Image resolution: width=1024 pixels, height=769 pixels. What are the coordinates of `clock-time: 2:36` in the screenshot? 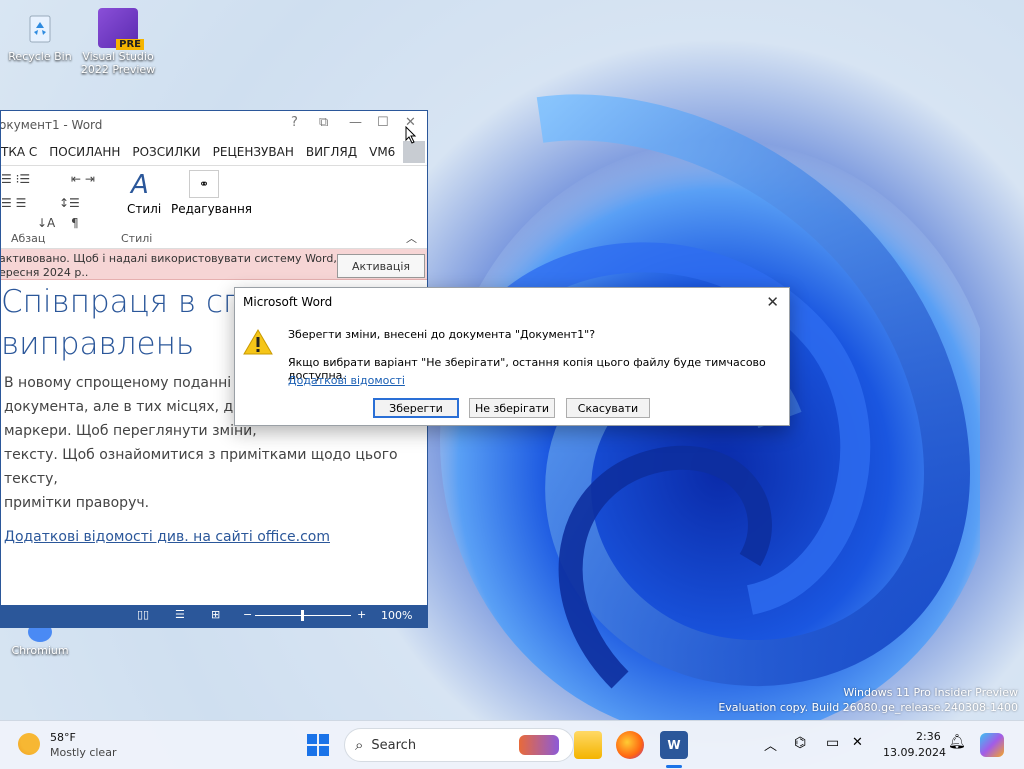 It's located at (928, 736).